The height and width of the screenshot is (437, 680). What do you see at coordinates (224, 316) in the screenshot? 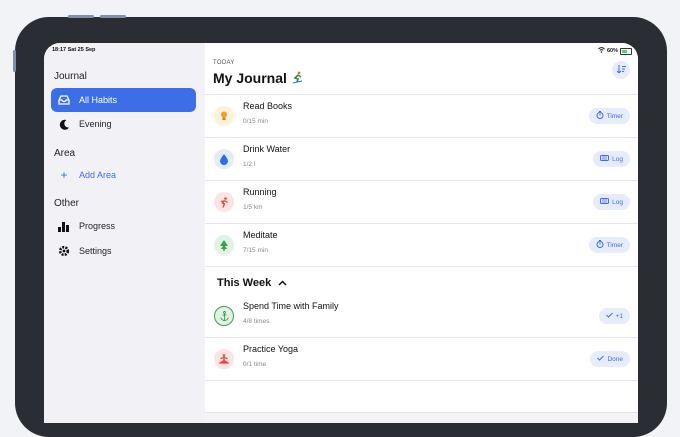
I see `anchor-icon` at bounding box center [224, 316].